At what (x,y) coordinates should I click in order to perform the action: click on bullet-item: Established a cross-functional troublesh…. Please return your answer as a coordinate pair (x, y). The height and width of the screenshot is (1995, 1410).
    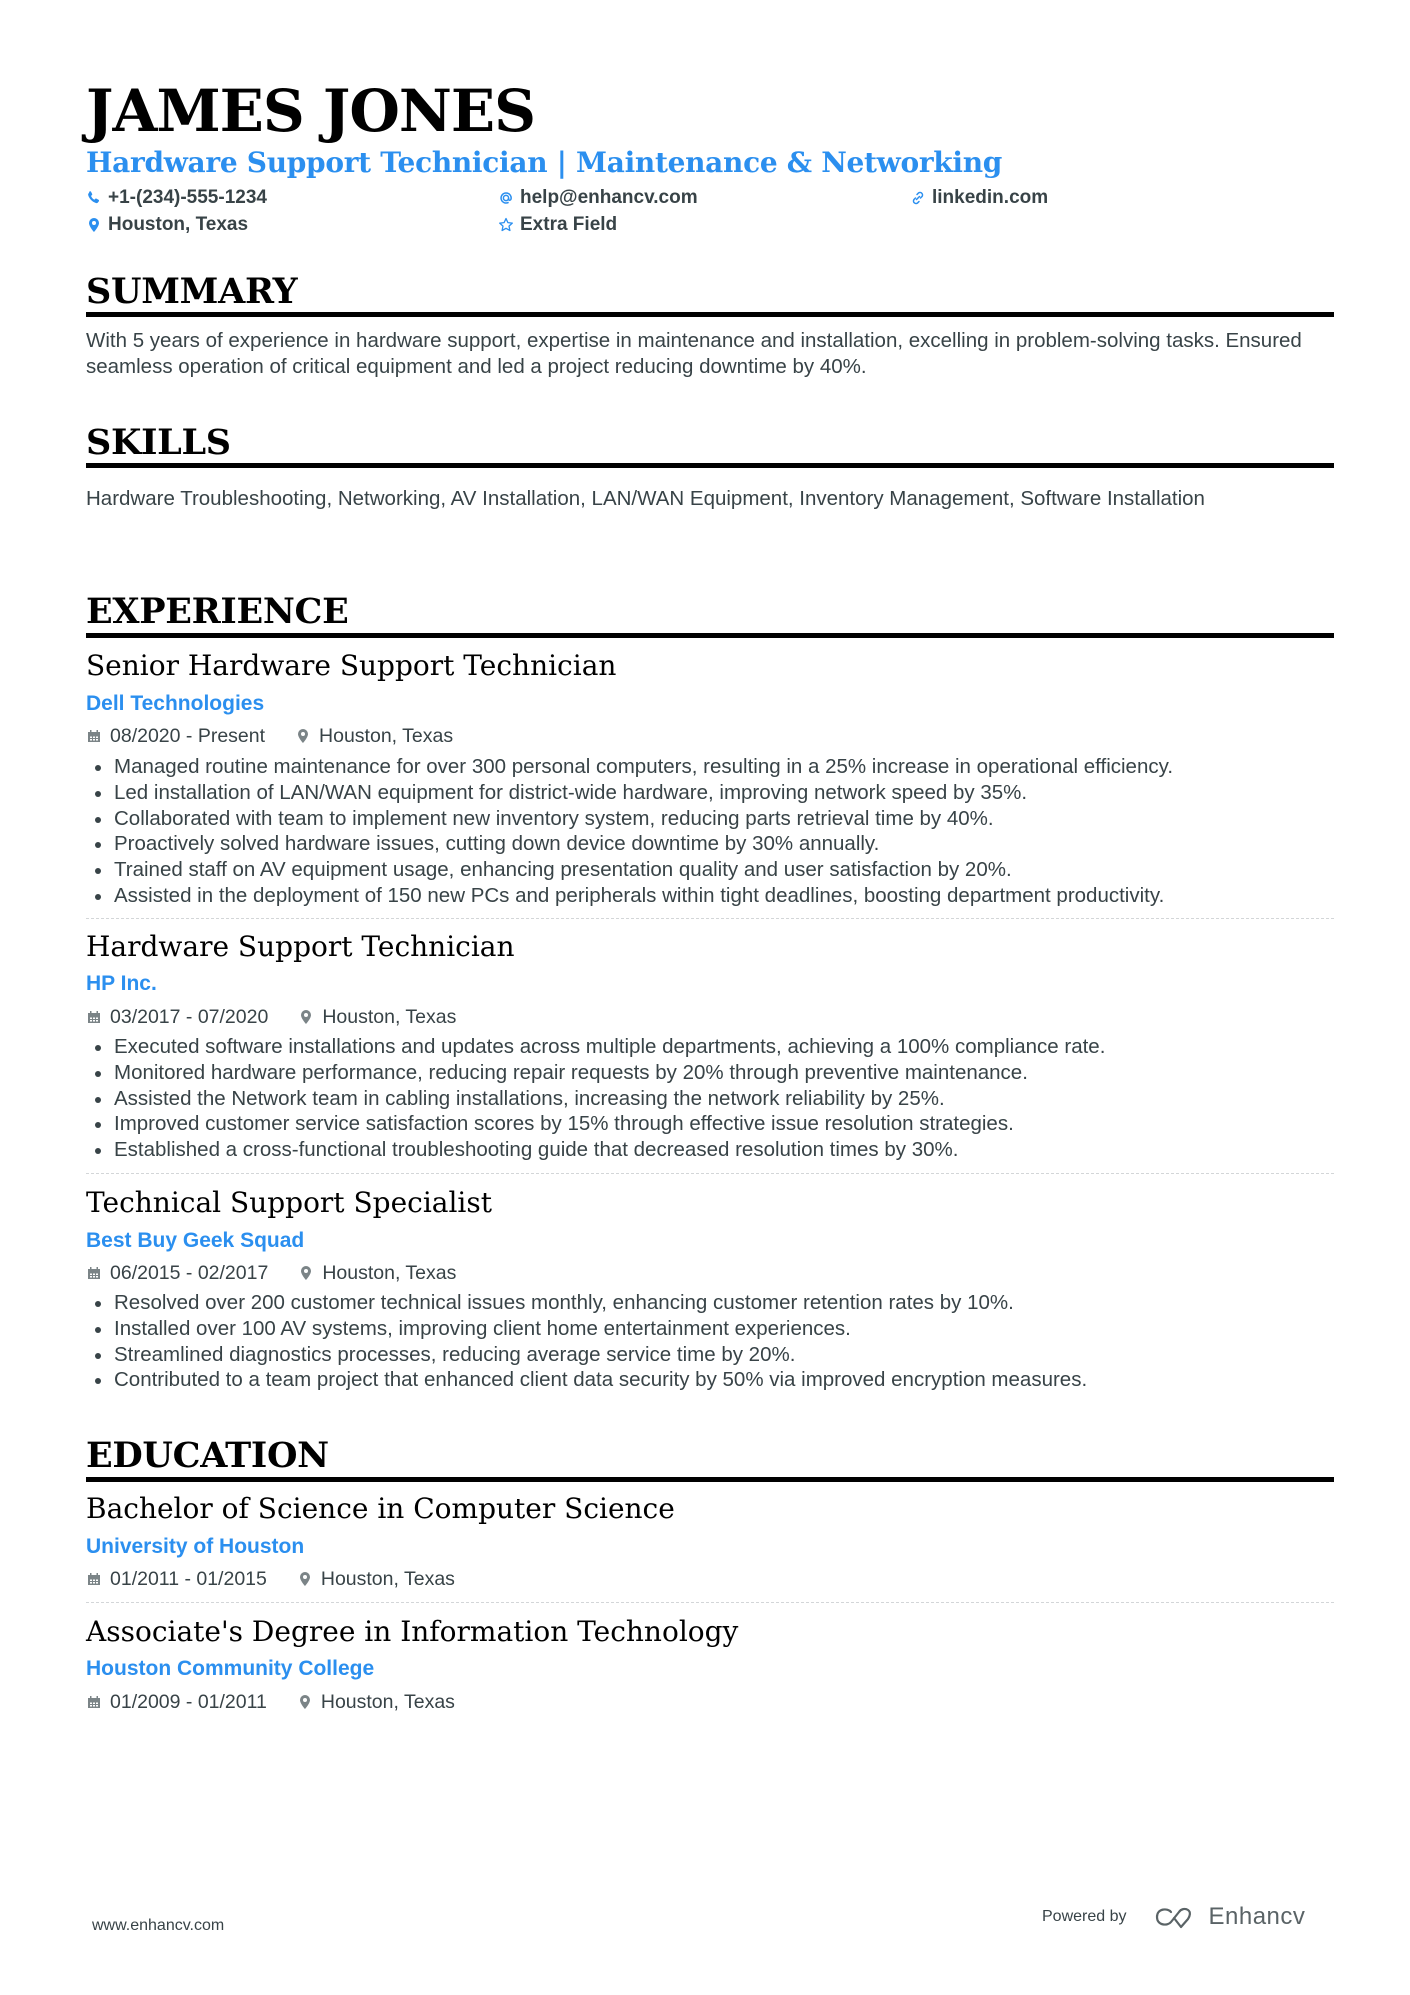
    Looking at the image, I should click on (595, 1150).